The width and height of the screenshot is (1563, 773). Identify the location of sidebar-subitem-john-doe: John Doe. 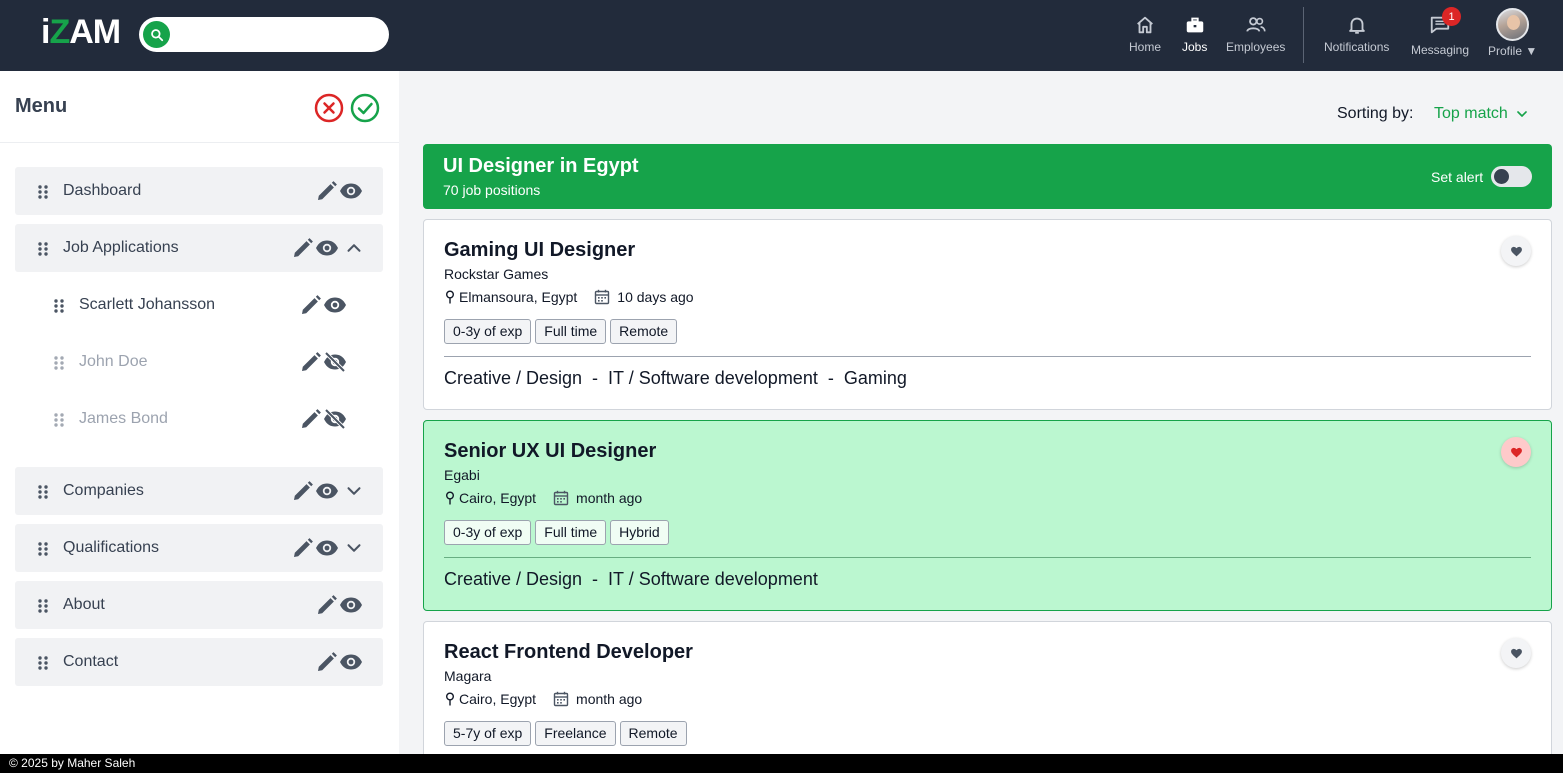
(199, 362).